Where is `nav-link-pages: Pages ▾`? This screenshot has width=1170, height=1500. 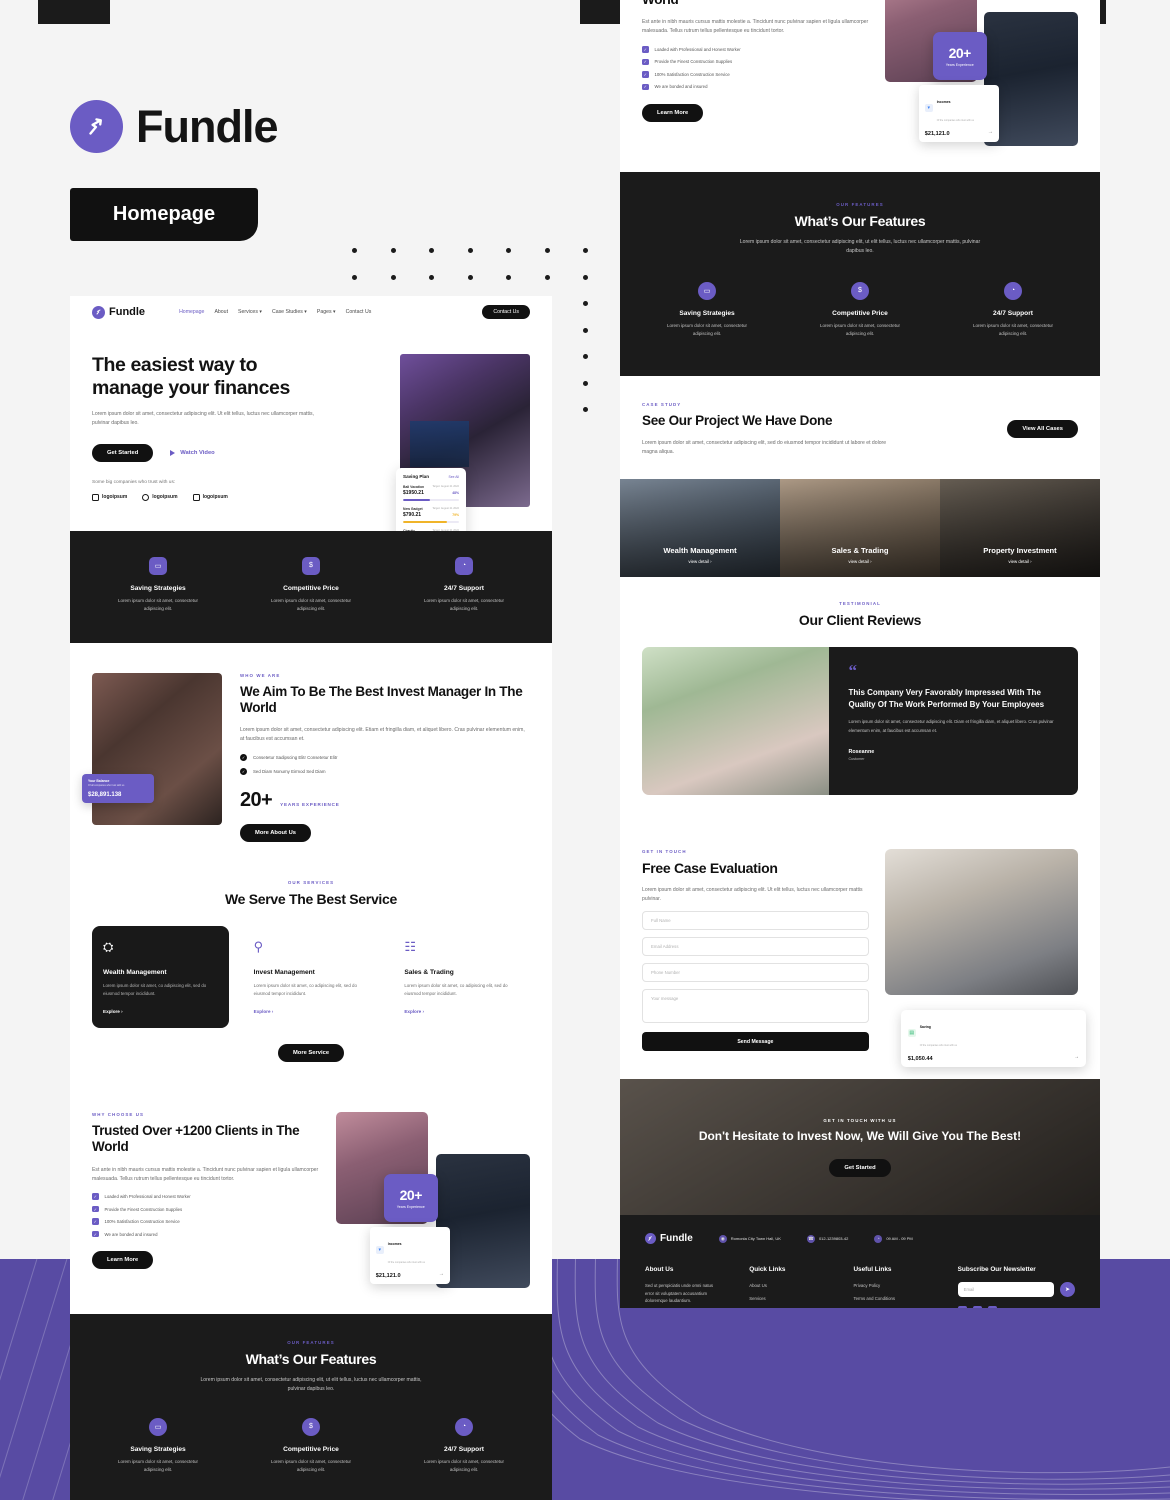
nav-link-pages: Pages ▾ is located at coordinates (326, 312).